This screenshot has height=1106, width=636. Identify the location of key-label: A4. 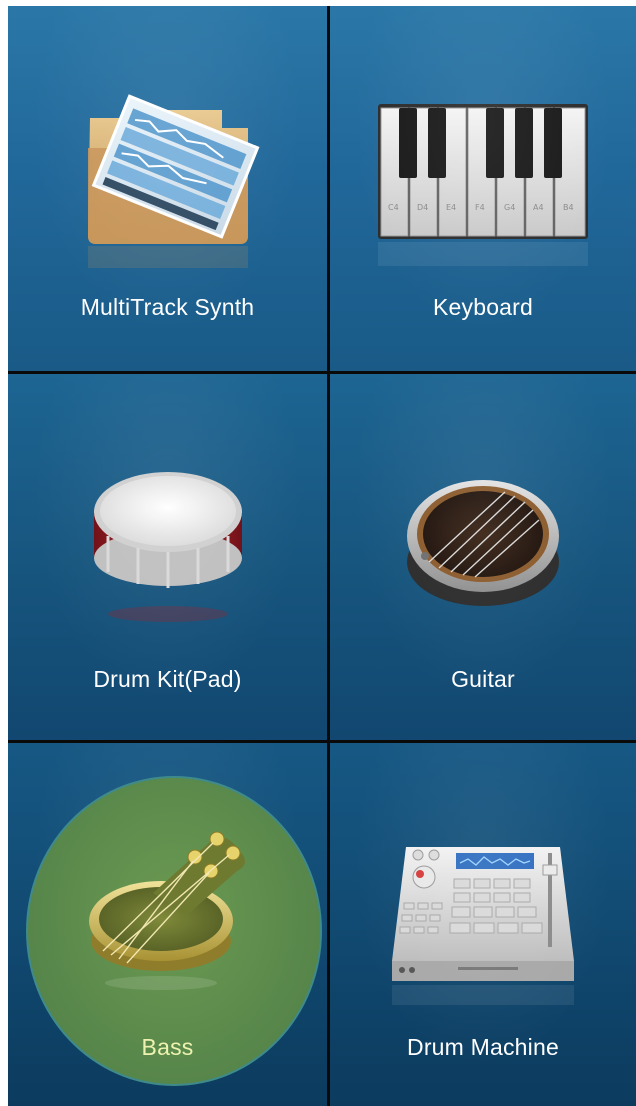
(538, 207).